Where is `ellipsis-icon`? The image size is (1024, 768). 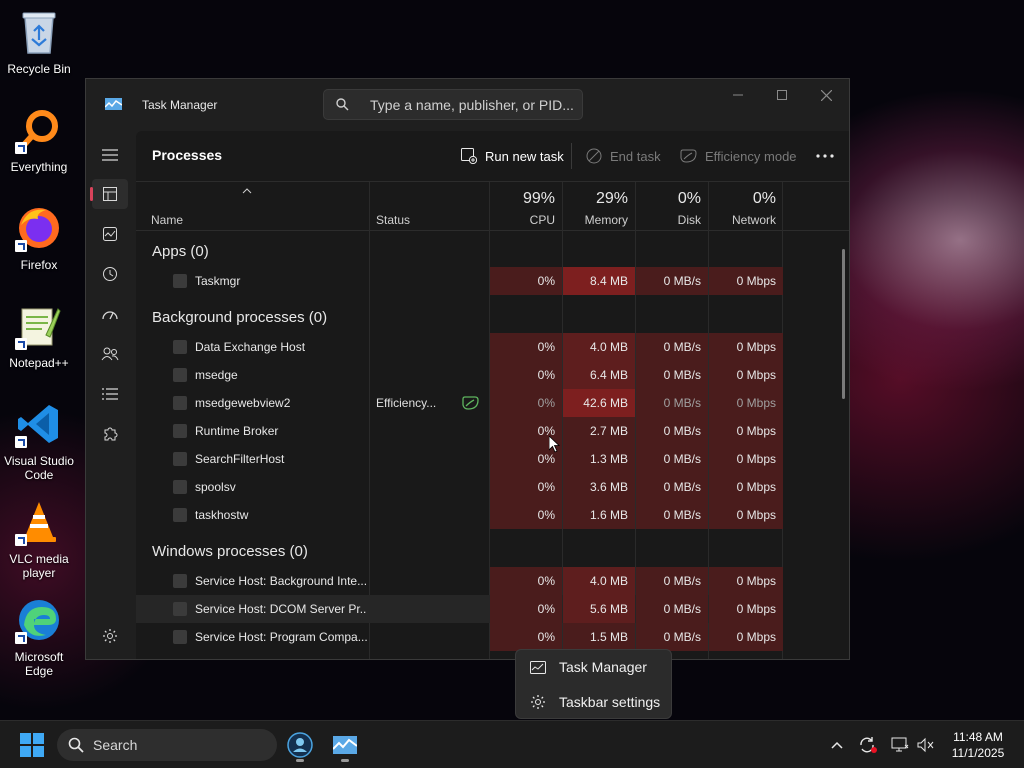
ellipsis-icon is located at coordinates (825, 156).